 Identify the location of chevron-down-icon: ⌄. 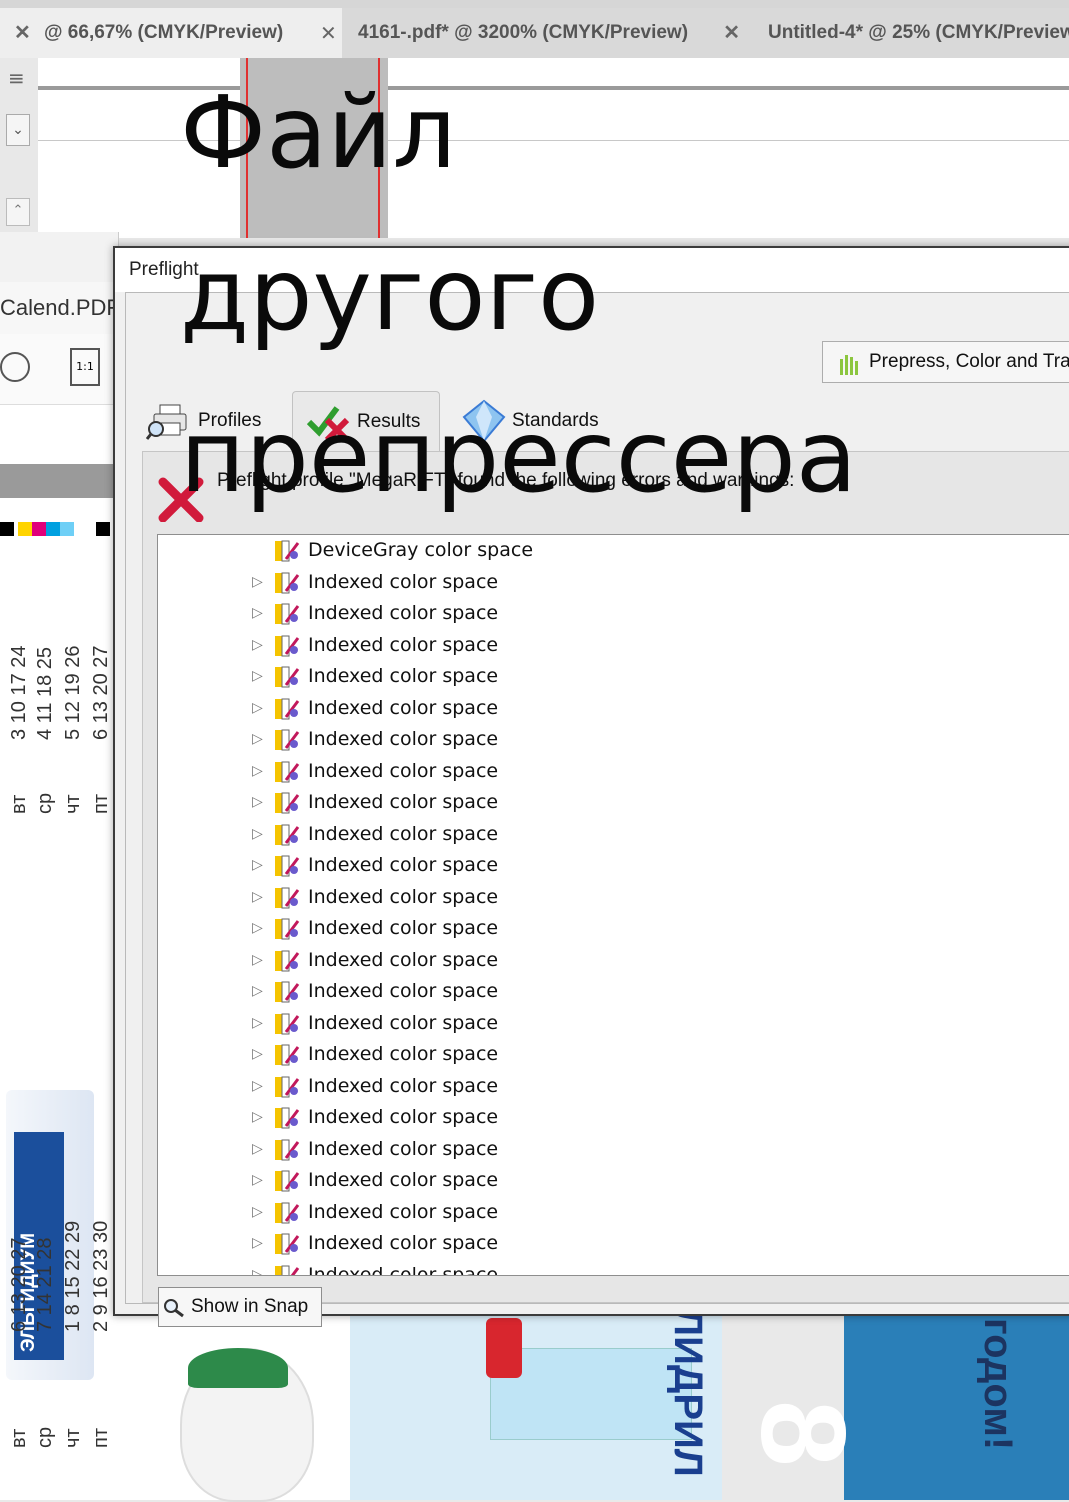
(18, 130).